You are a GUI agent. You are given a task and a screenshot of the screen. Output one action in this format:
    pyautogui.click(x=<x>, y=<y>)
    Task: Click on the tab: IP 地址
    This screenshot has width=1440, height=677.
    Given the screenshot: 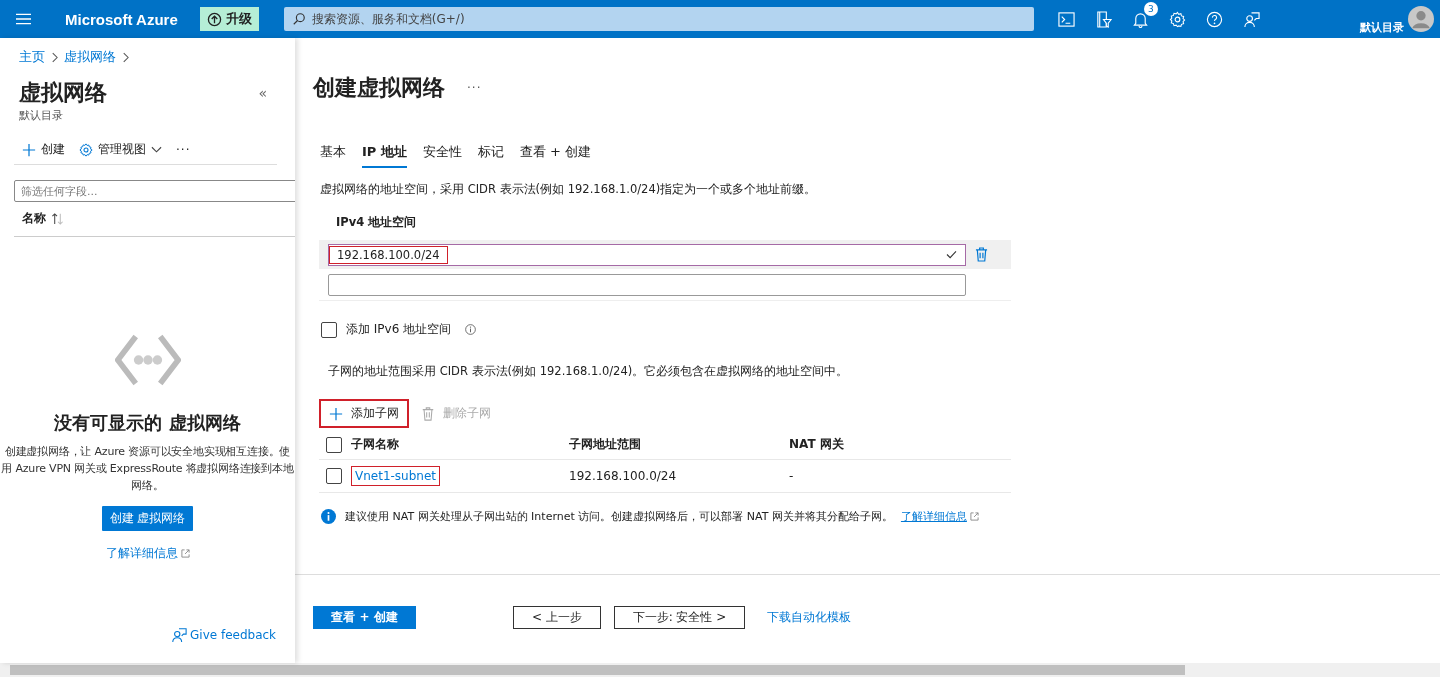 What is the action you would take?
    pyautogui.click(x=384, y=155)
    